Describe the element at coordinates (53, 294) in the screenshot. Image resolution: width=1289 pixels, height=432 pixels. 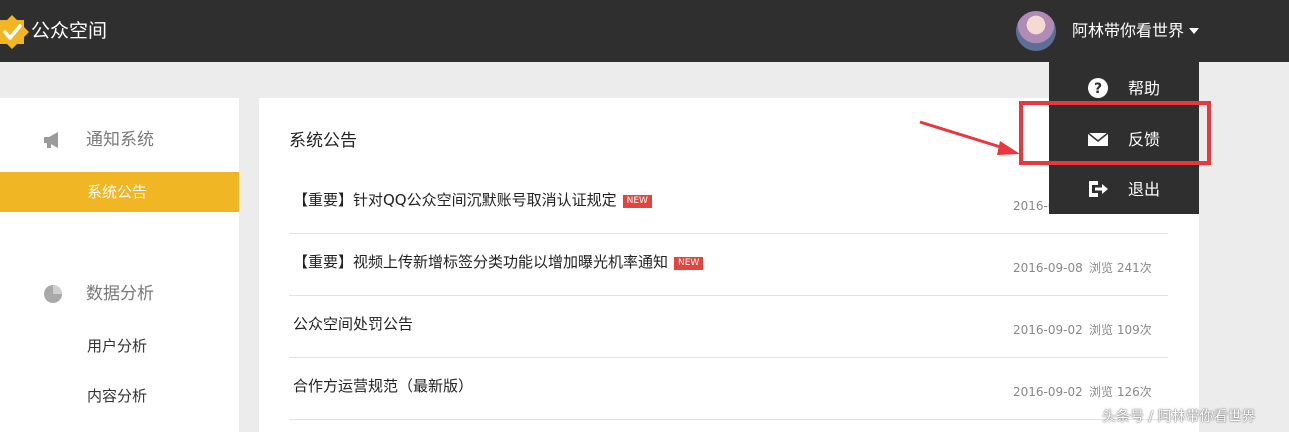
I see `pie-chart-icon` at that location.